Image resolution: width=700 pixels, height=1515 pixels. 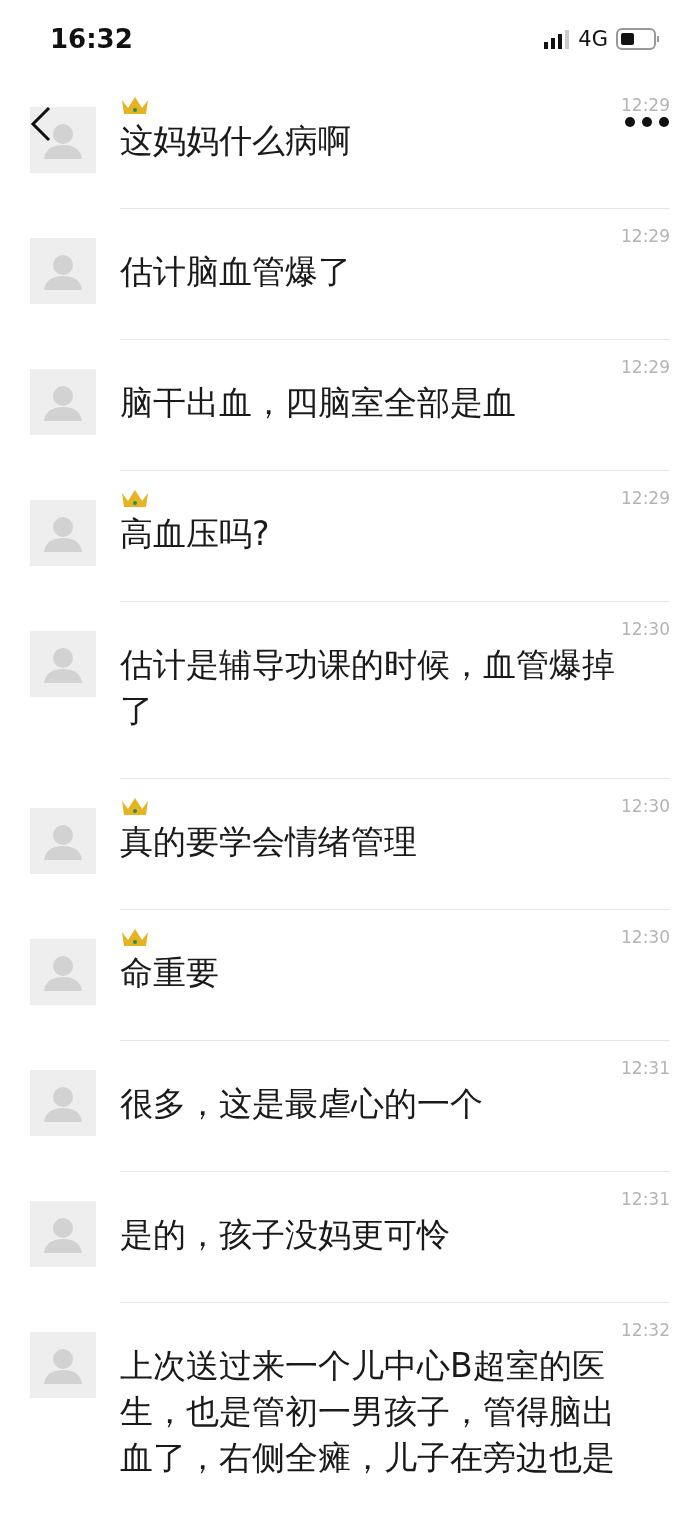 What do you see at coordinates (269, 842) in the screenshot?
I see `message-text: 真的要学会情绪管理` at bounding box center [269, 842].